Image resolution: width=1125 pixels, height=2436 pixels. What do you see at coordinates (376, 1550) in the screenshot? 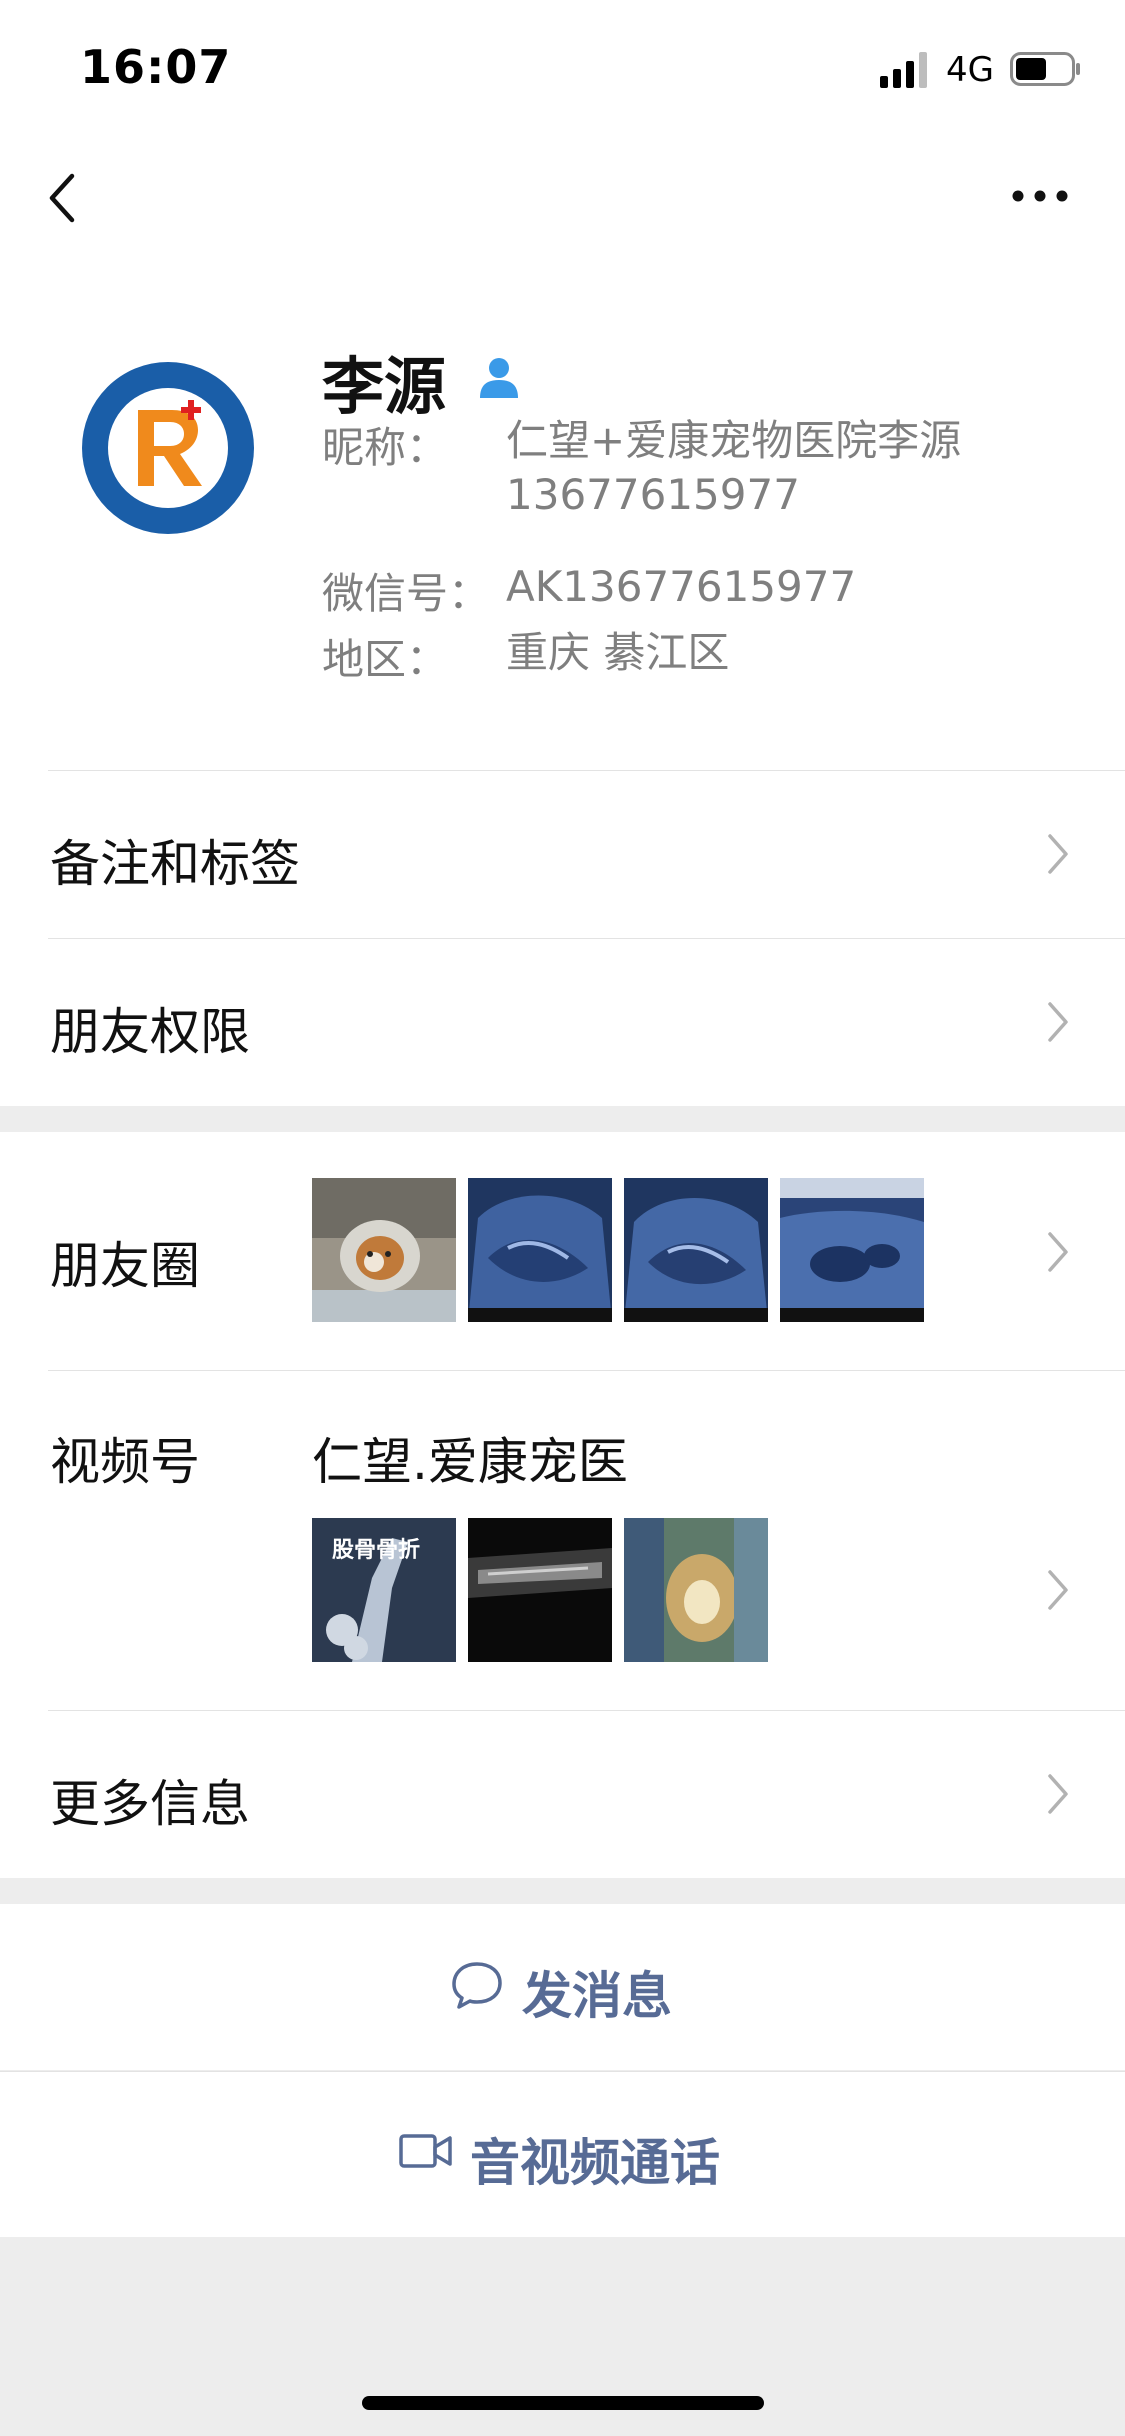
I see `channels-thumbnail-caption: 股骨骨折` at bounding box center [376, 1550].